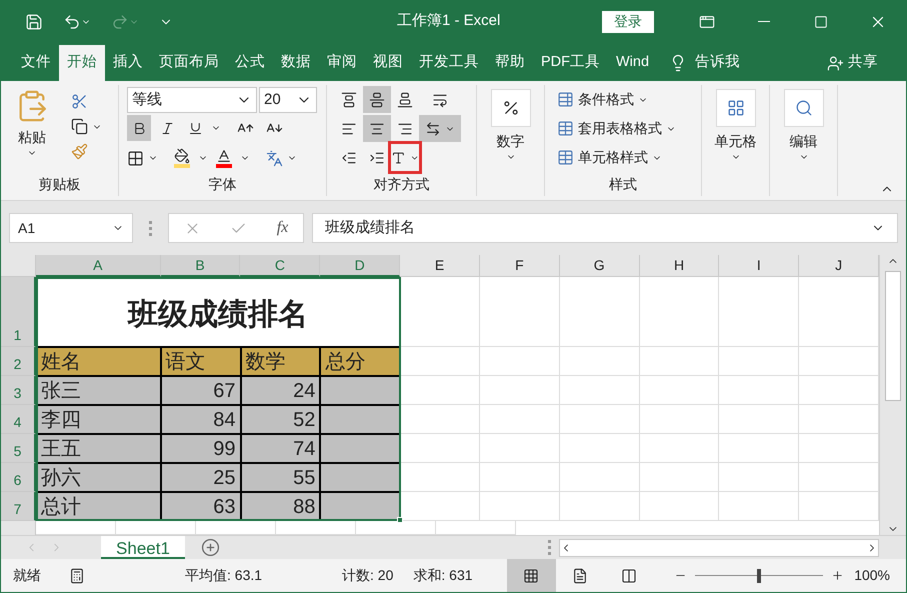  Describe the element at coordinates (98, 506) in the screenshot. I see `table-cell: 总计` at that location.